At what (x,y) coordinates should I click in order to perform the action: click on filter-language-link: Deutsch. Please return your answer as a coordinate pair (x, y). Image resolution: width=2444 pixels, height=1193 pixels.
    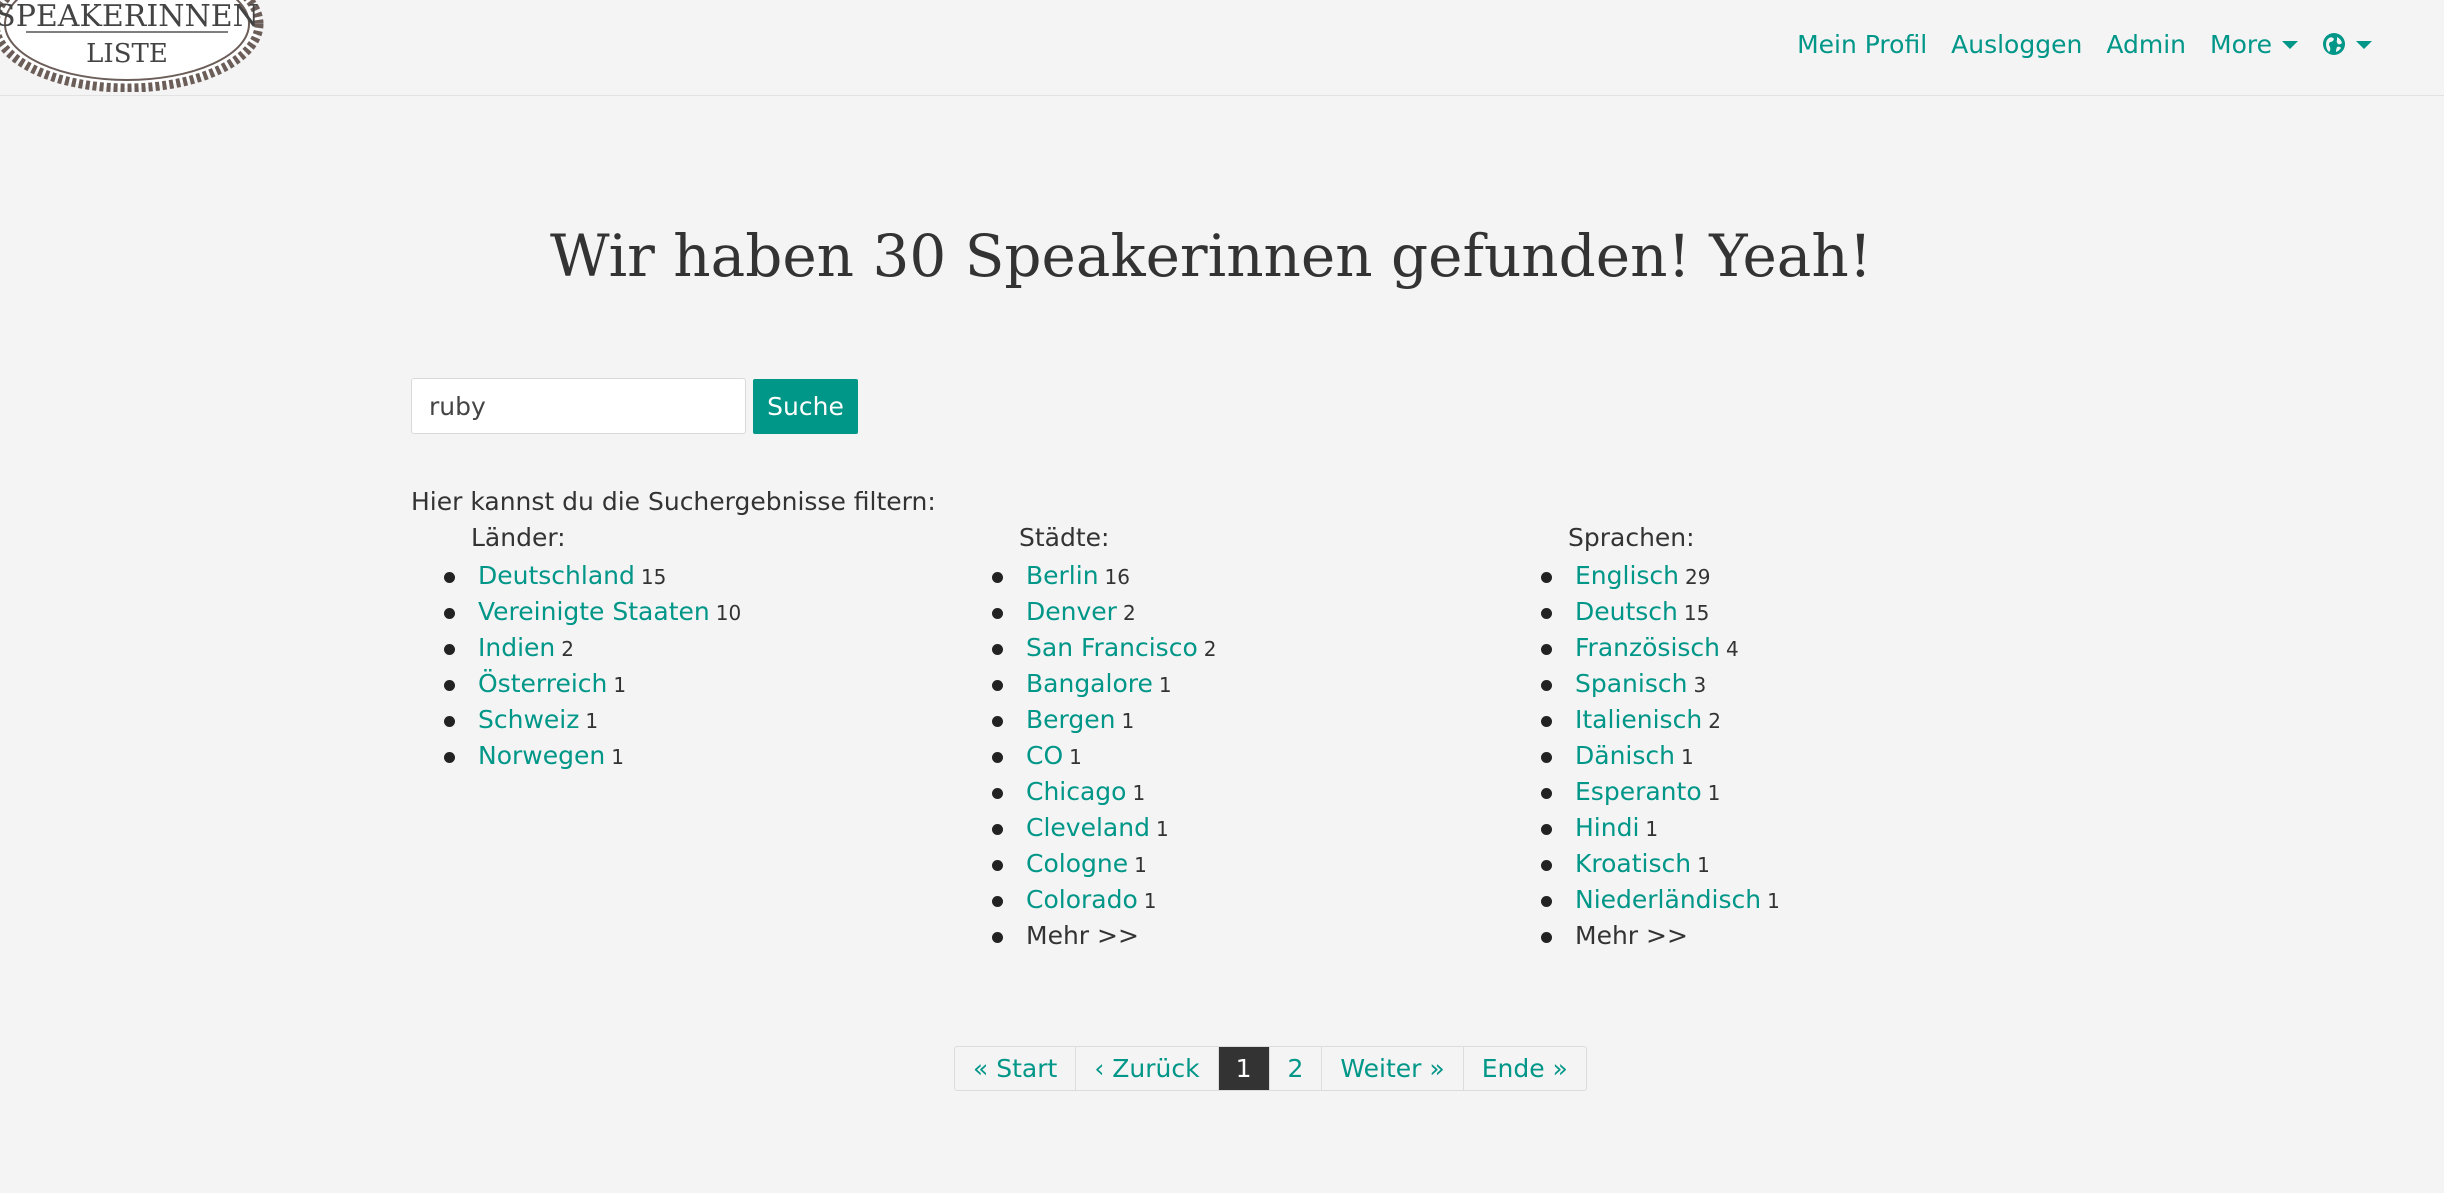
    Looking at the image, I should click on (1626, 611).